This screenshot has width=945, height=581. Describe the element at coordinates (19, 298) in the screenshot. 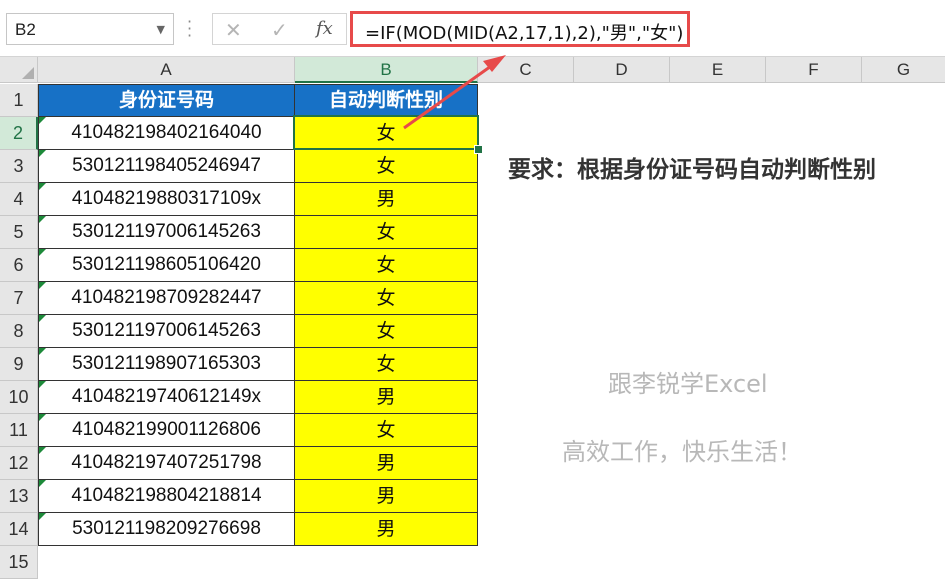

I see `row-header-7: 7` at that location.